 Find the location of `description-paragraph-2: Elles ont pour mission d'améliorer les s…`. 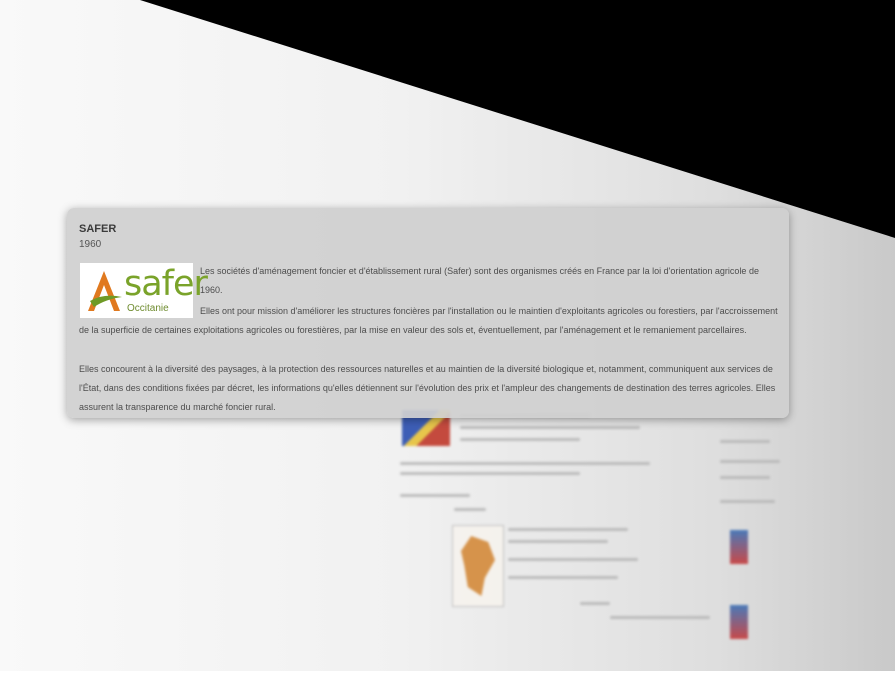

description-paragraph-2: Elles ont pour mission d'améliorer les s… is located at coordinates (428, 320).